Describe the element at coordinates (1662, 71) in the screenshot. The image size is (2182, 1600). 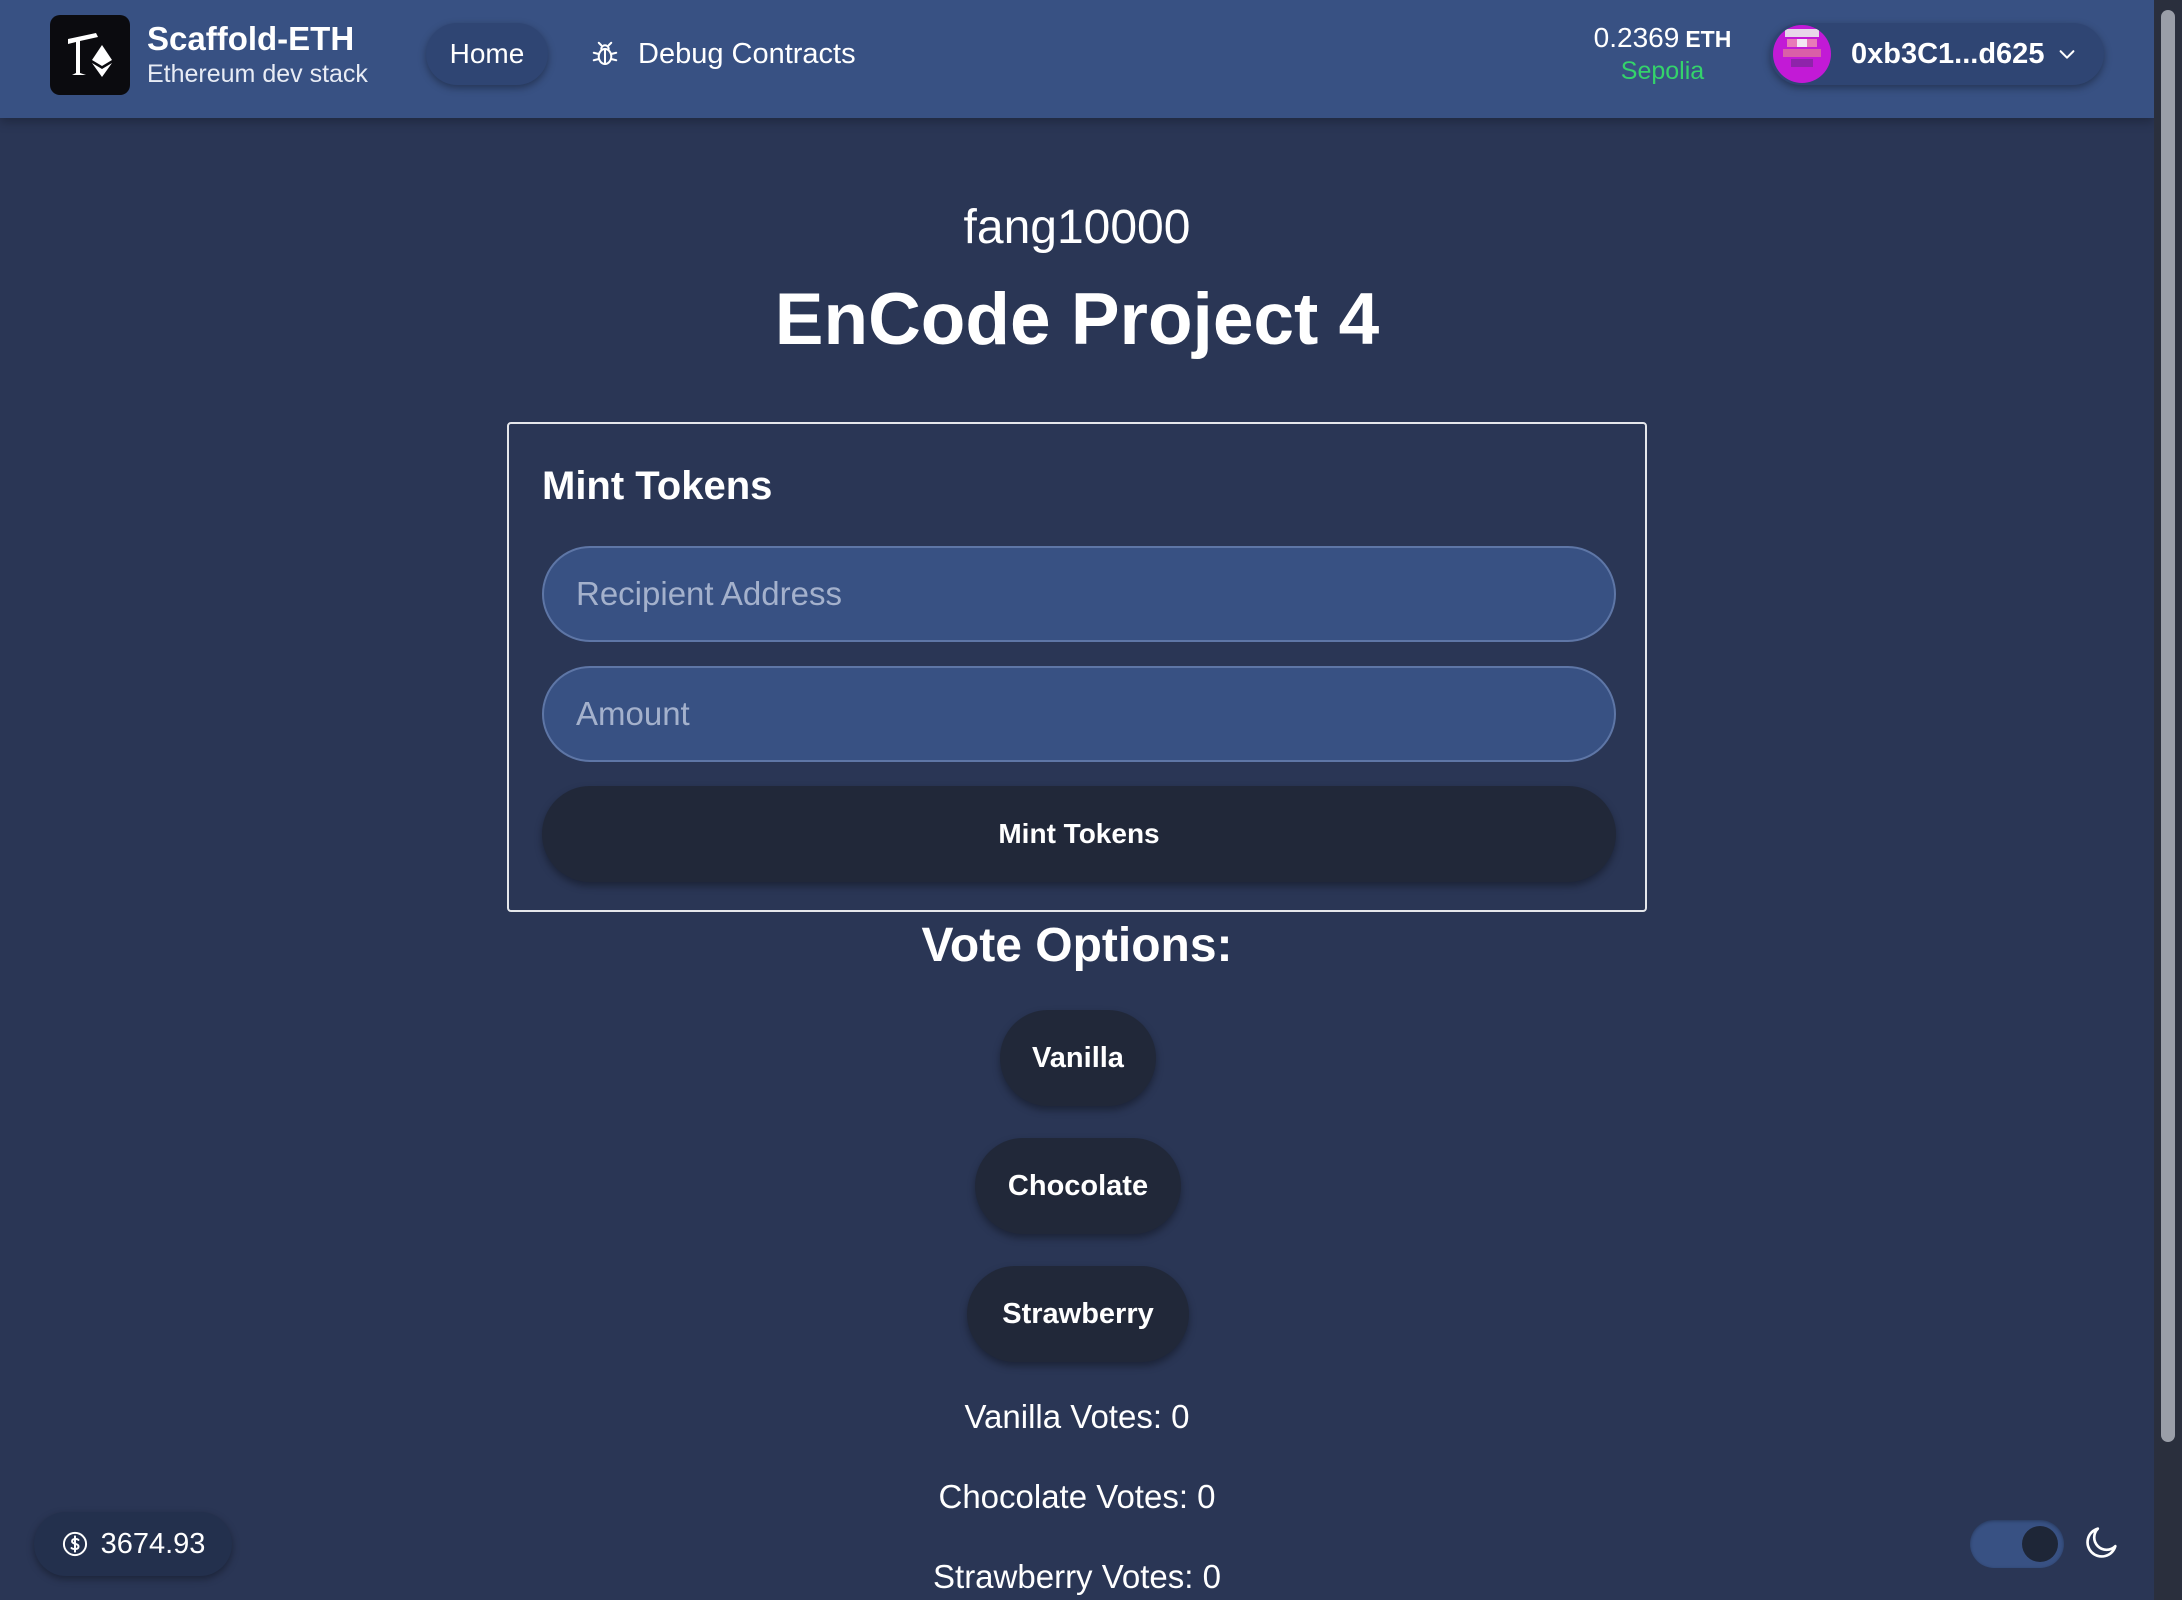
I see `network-name: Sepolia` at that location.